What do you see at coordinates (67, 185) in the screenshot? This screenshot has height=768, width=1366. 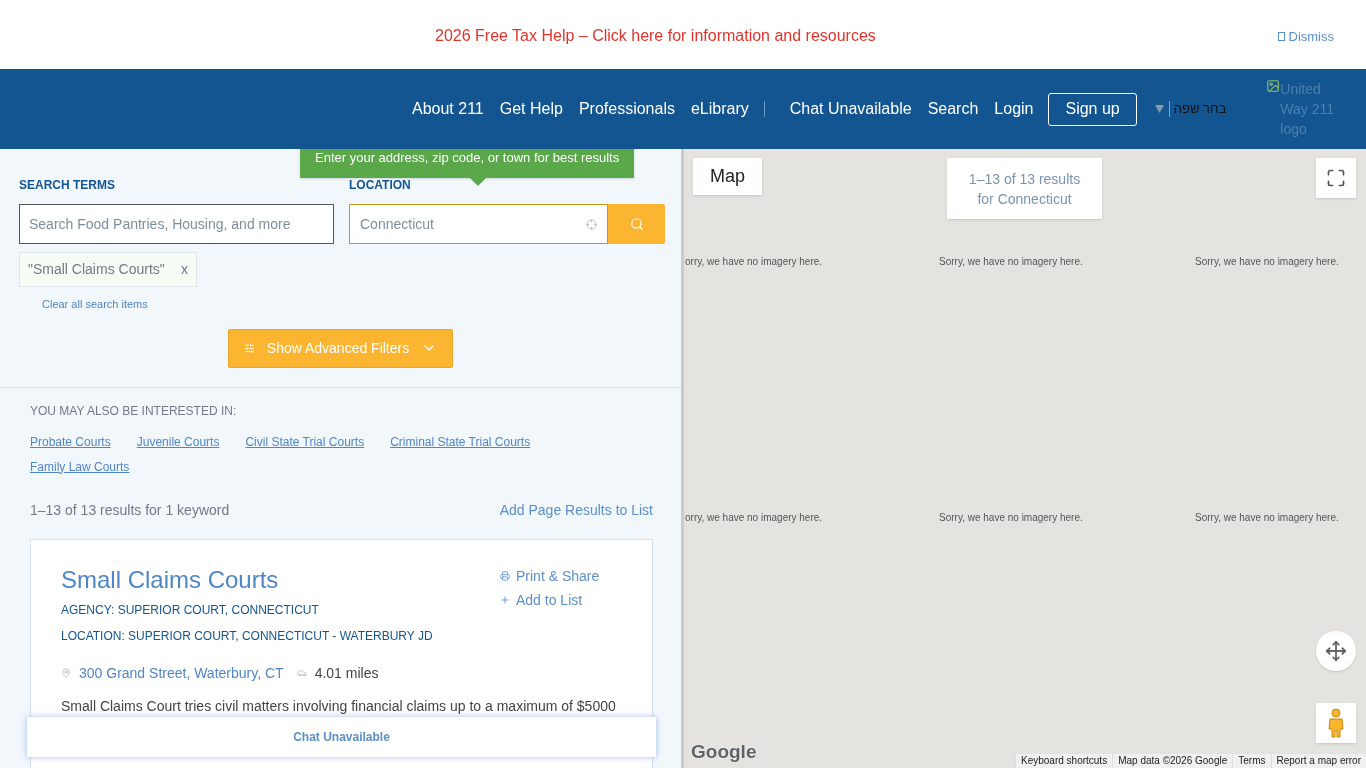 I see `field-label: SEARCH TERMS` at bounding box center [67, 185].